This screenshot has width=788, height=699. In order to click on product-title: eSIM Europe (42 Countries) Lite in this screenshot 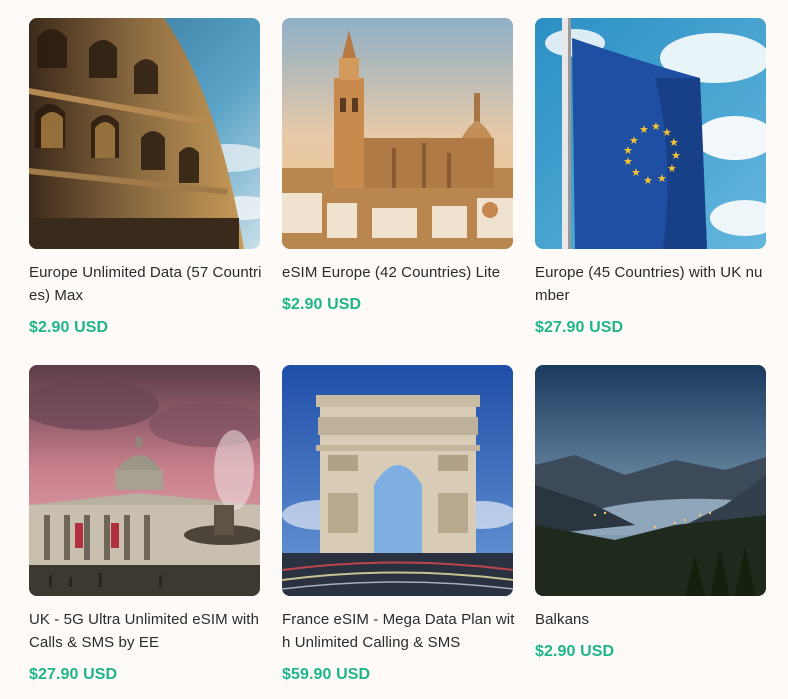, I will do `click(399, 272)`.